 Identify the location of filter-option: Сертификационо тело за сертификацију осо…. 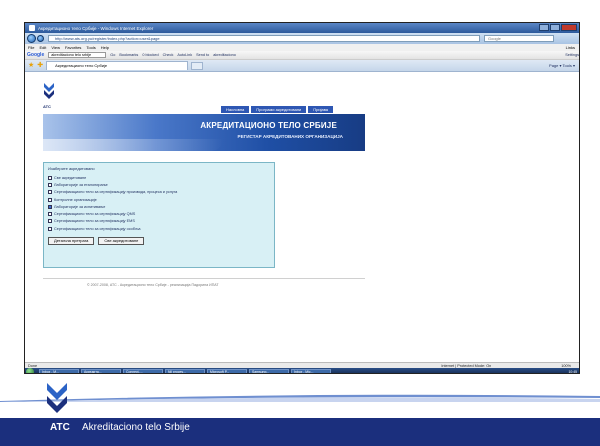
(159, 228).